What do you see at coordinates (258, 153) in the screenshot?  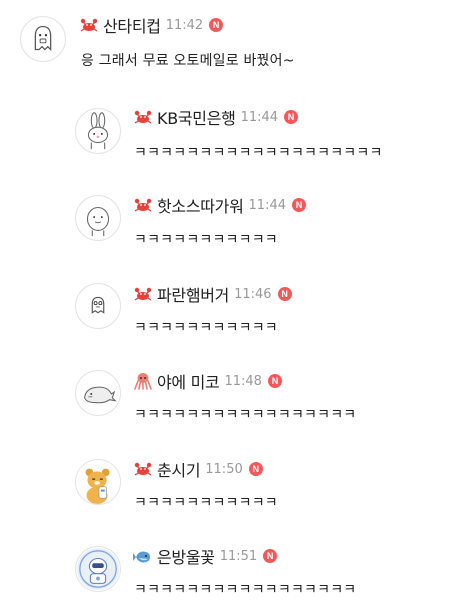 I see `comment-text: ㅋㅋㅋㅋㅋㅋㅋㅋㅋㅋㅋㅋㅋㅋㅋㅋㅋㅋㅋ` at bounding box center [258, 153].